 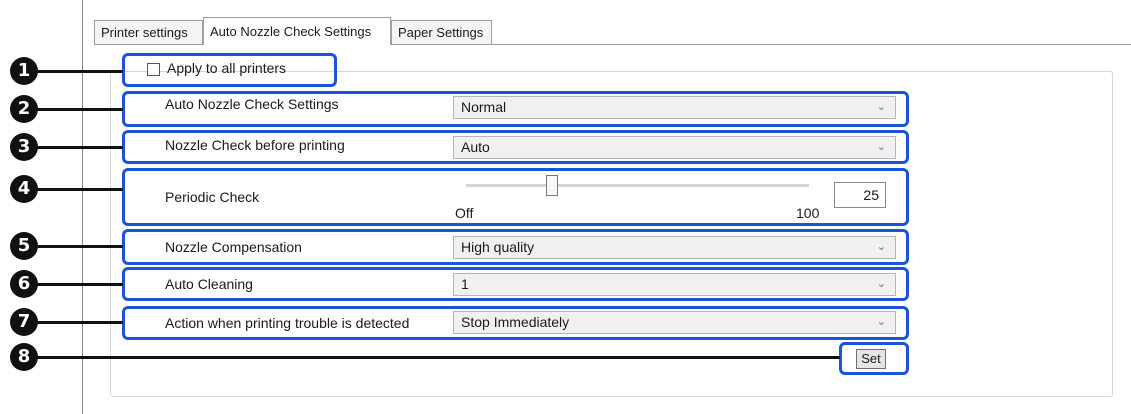 I want to click on highlight-periodic-check, so click(x=515, y=197).